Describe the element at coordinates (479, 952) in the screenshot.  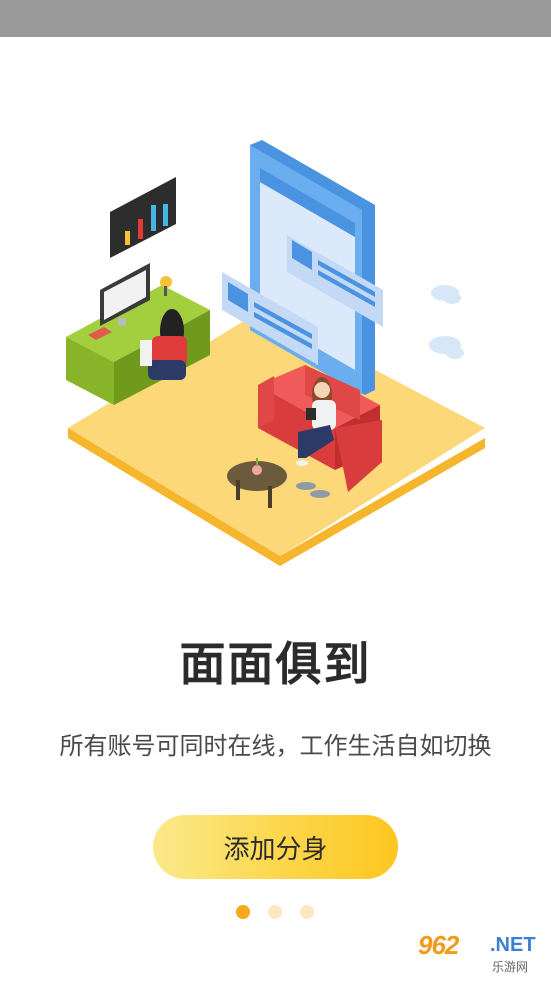
I see `site-watermark: 962 .NET 乐游网` at that location.